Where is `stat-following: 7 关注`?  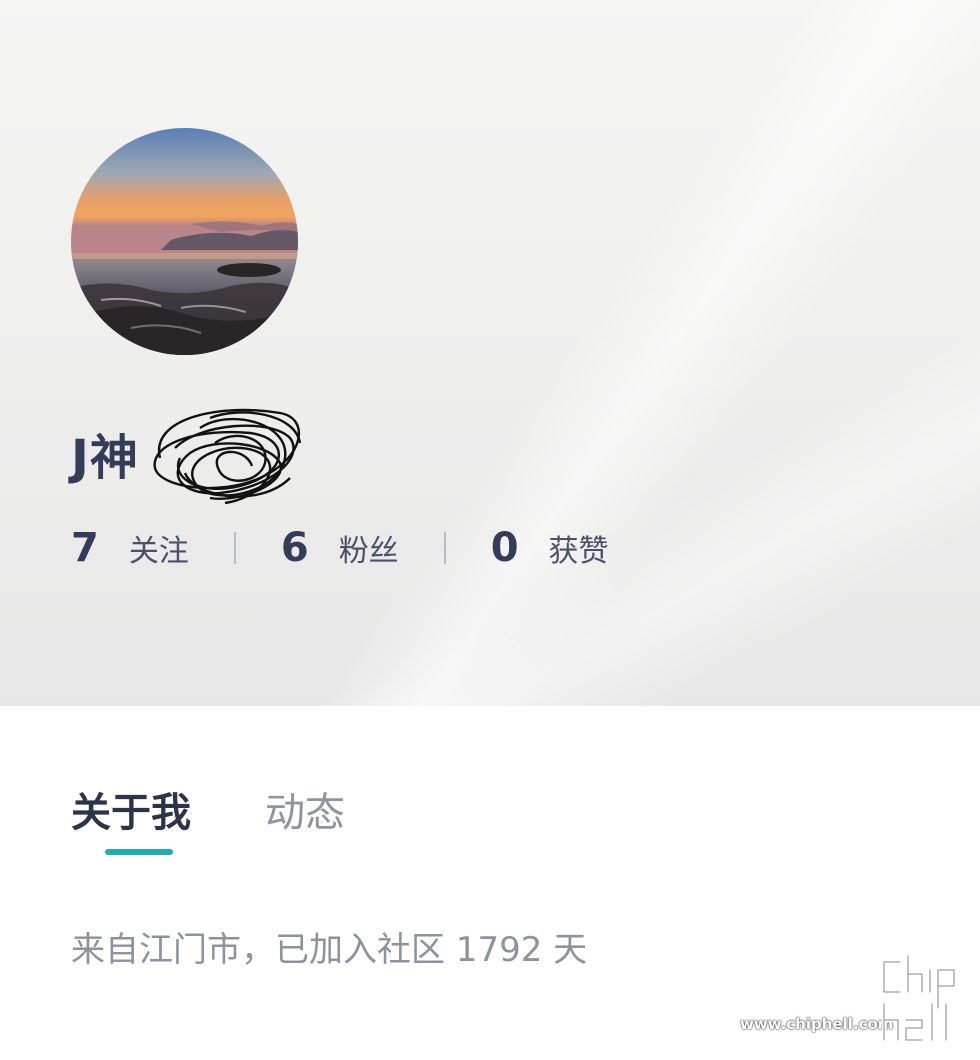
stat-following: 7 关注 is located at coordinates (130, 548).